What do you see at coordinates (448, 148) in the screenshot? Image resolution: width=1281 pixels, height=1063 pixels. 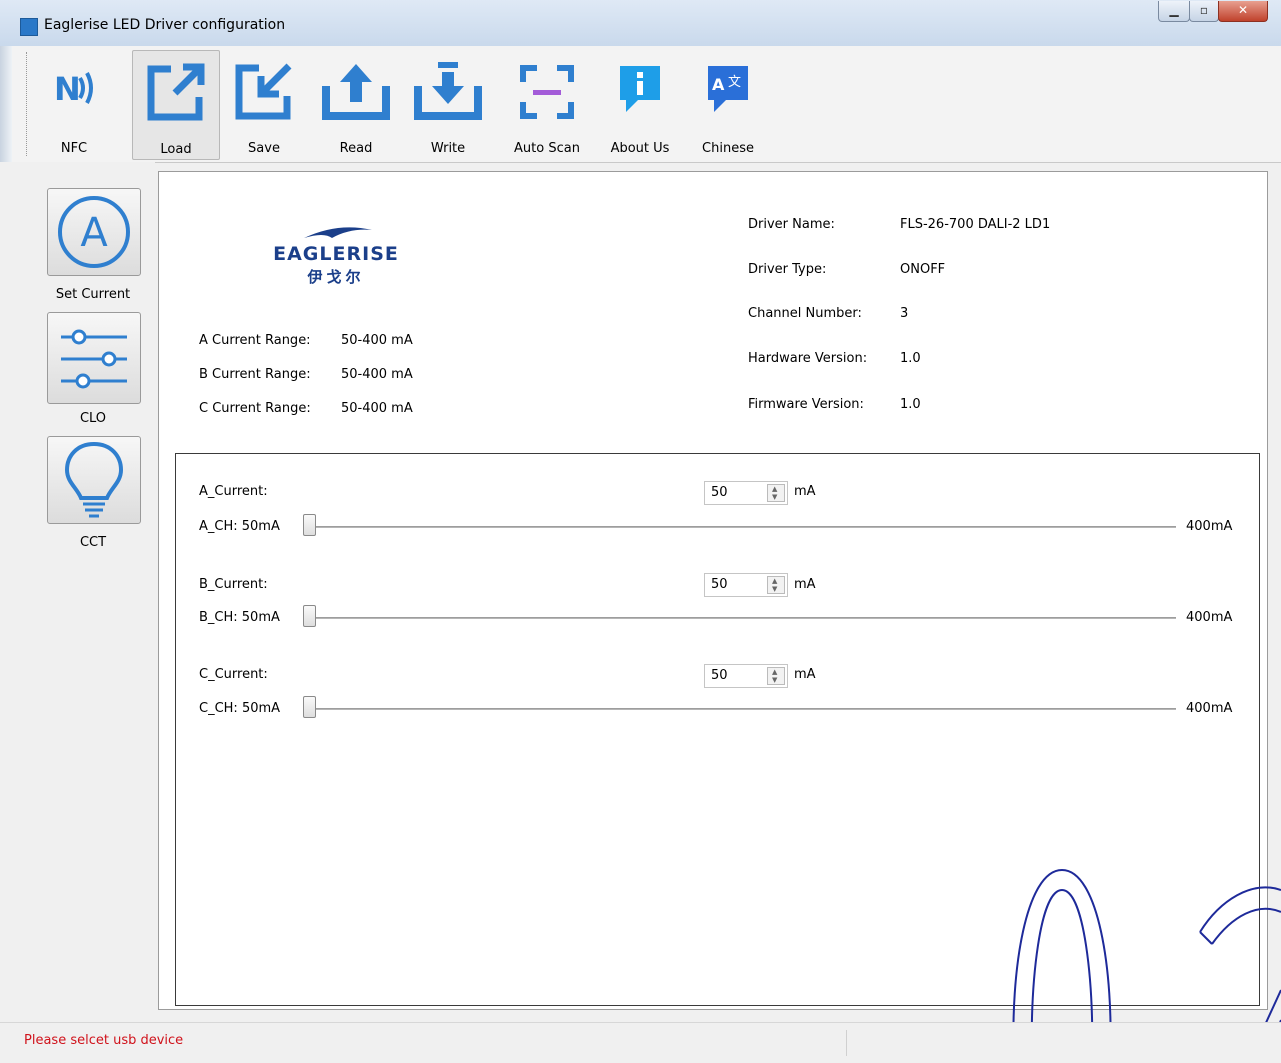 I see `write-label: Write` at bounding box center [448, 148].